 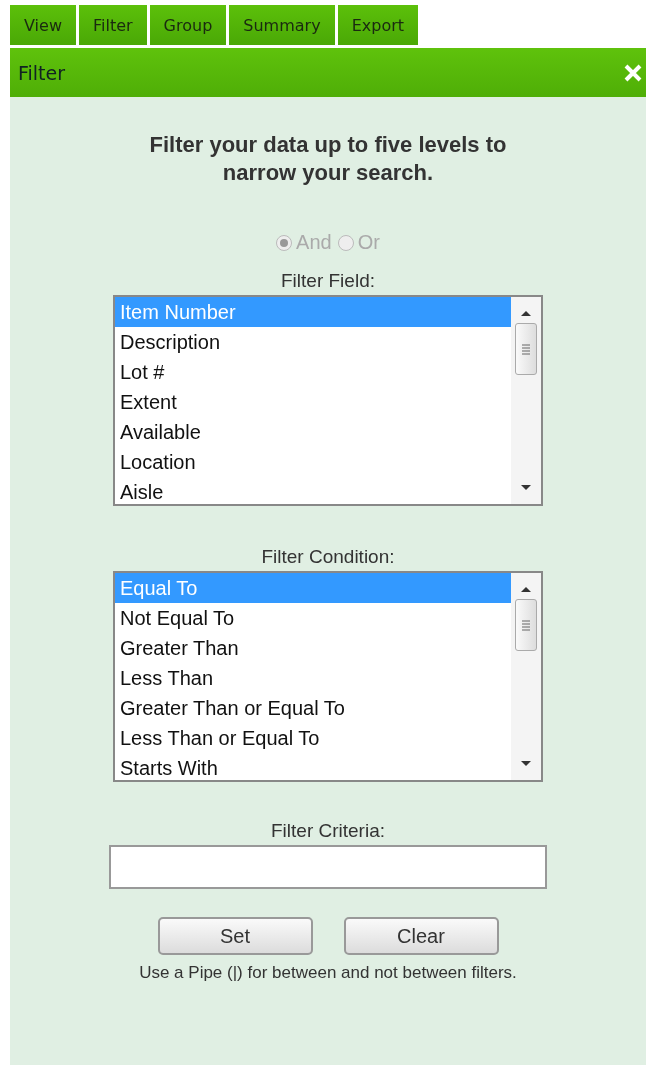 I want to click on list-option: Greater Than, so click(x=313, y=648).